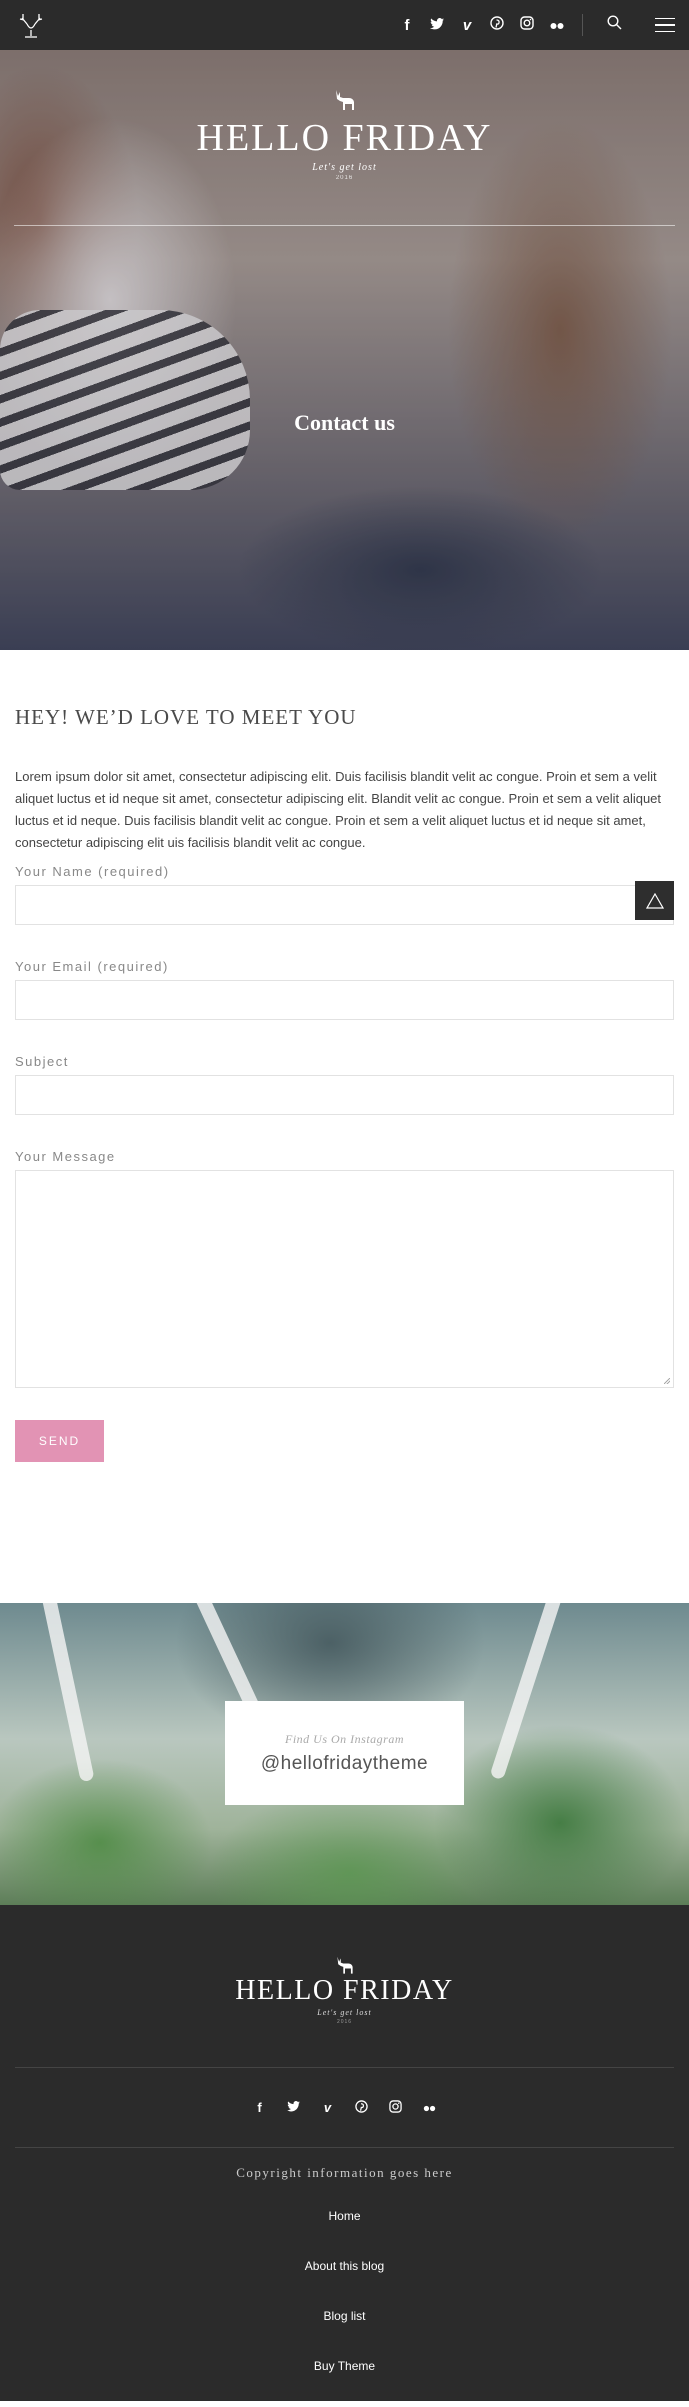  I want to click on name-input, so click(344, 905).